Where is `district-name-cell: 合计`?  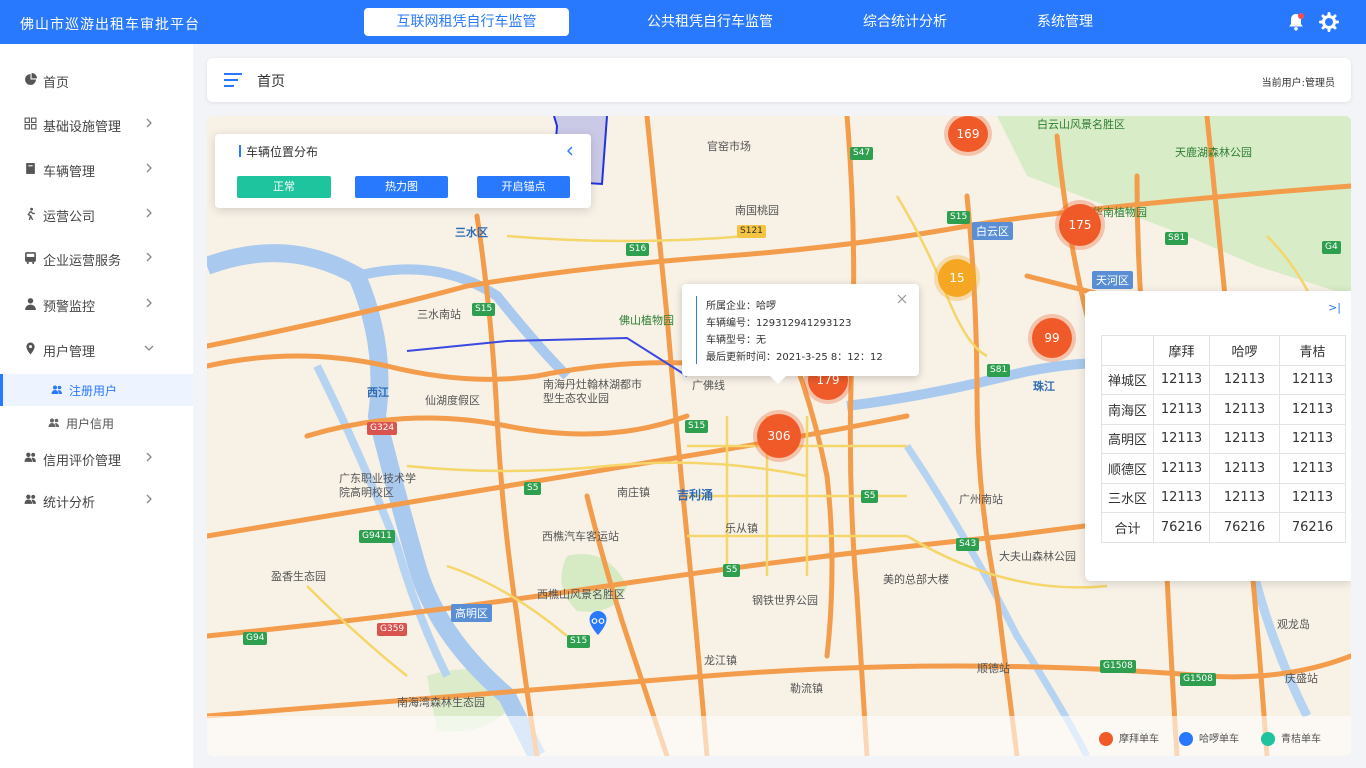
district-name-cell: 合计 is located at coordinates (1127, 527).